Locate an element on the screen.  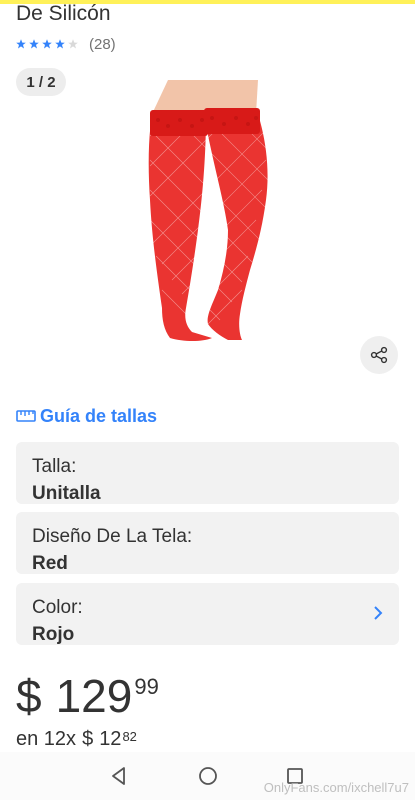
installments-integer: 12 is located at coordinates (110, 739).